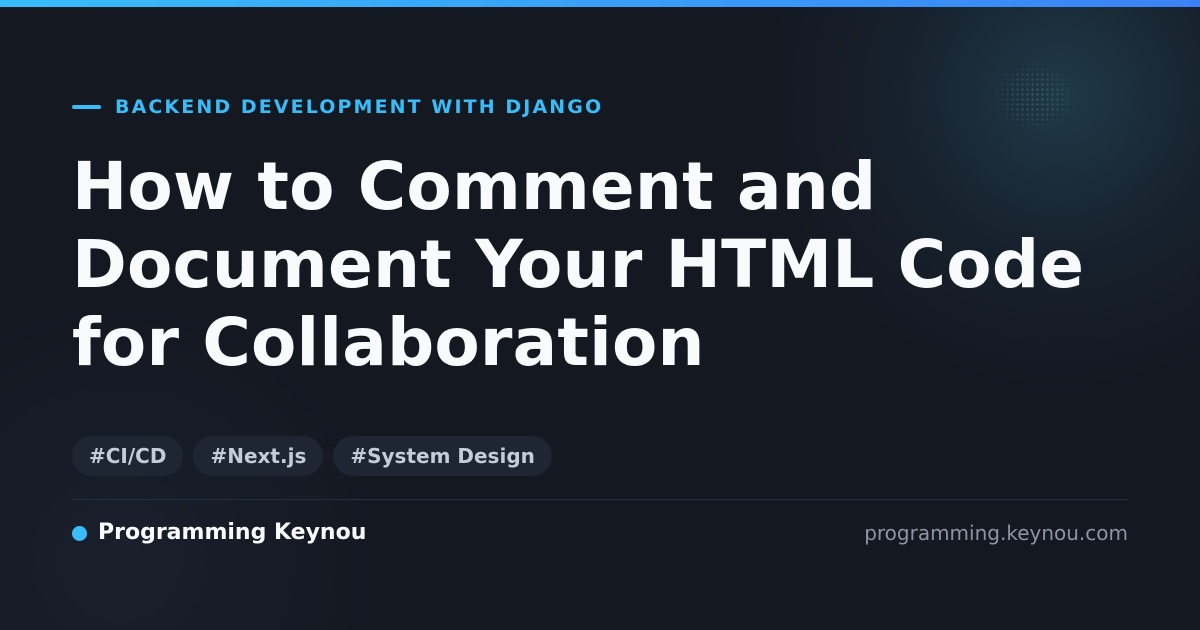  Describe the element at coordinates (79, 533) in the screenshot. I see `brand-dot-icon` at that location.